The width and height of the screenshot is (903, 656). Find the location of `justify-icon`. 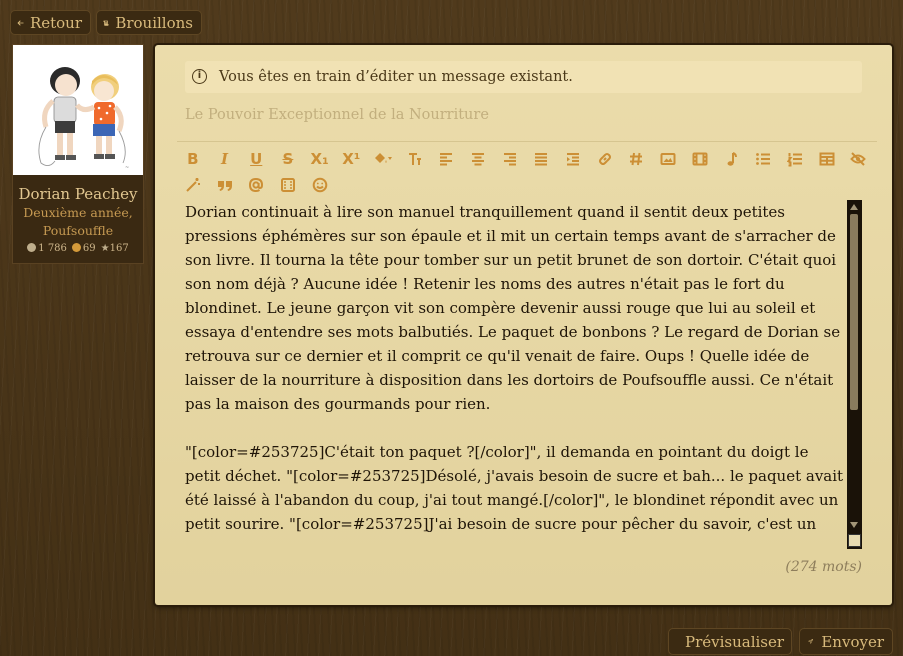

justify-icon is located at coordinates (541, 159).